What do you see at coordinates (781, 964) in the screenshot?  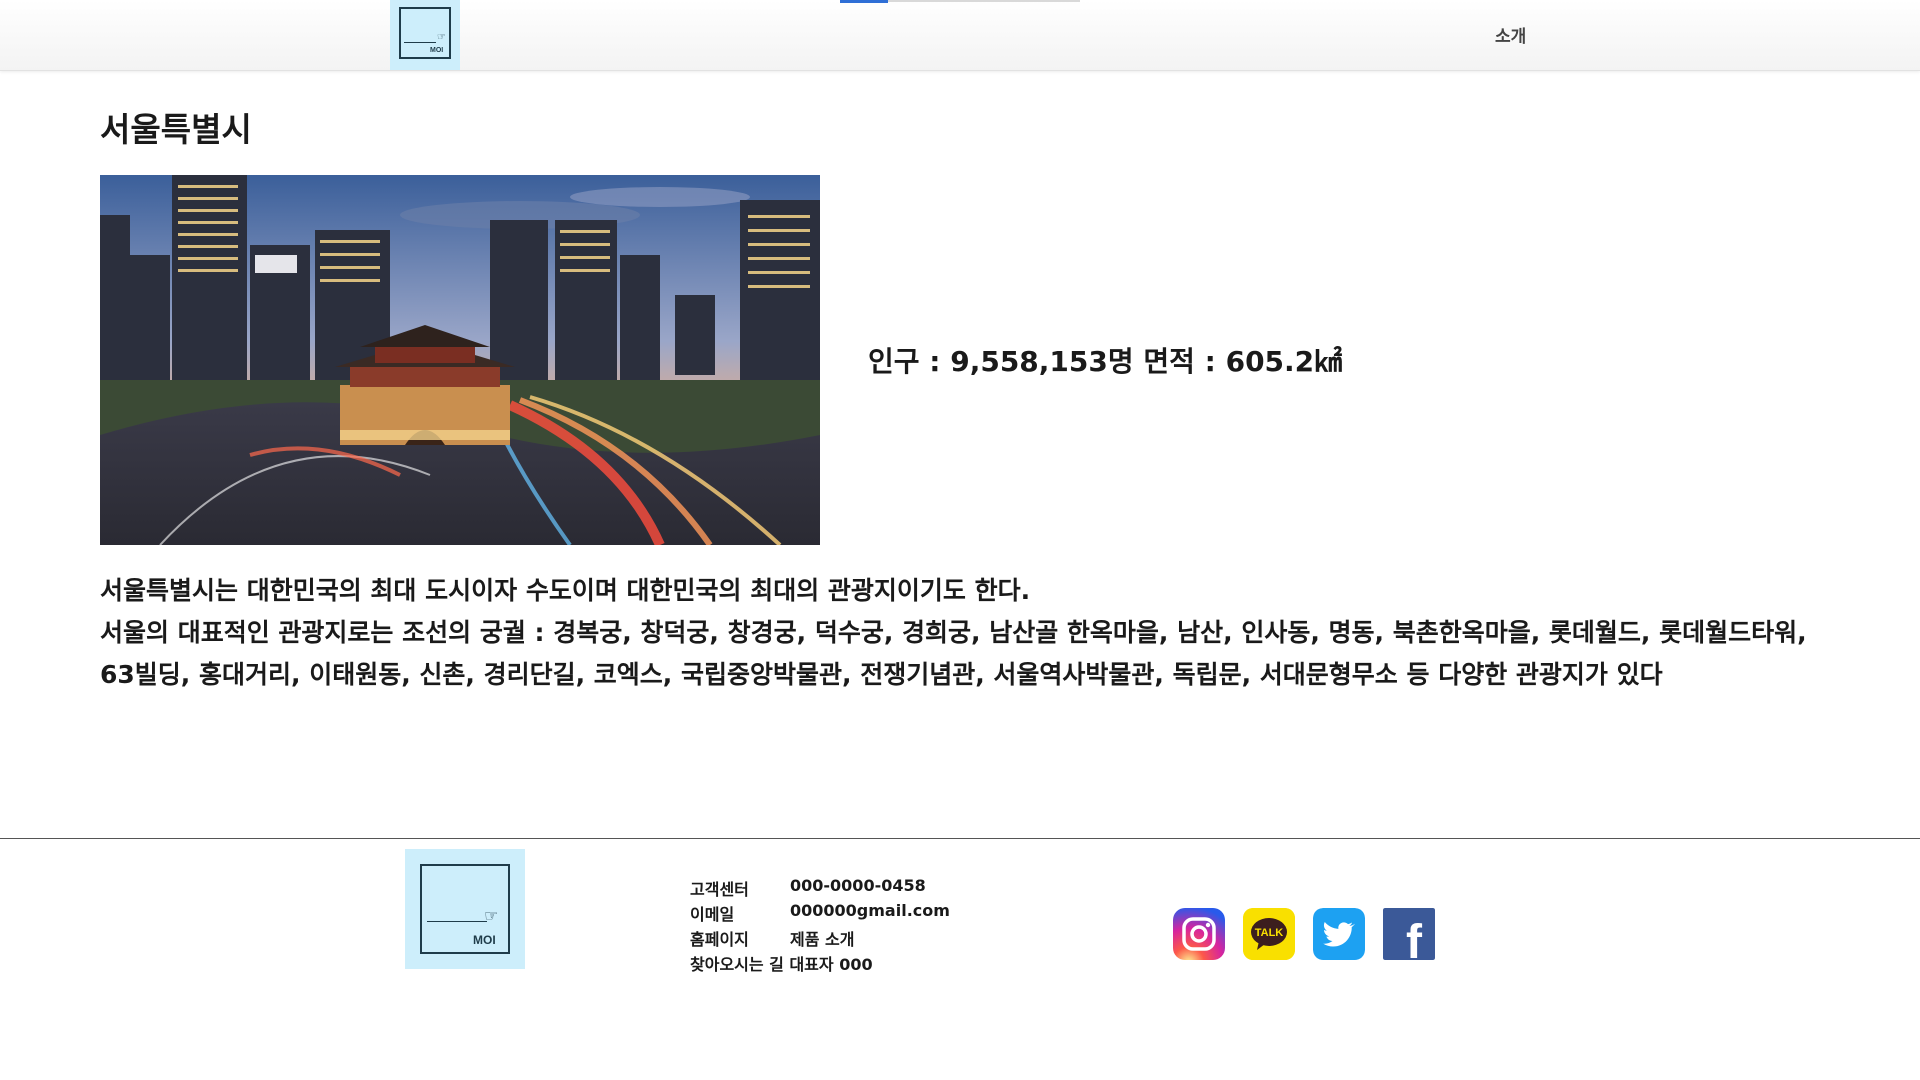 I see `directions-label: 찾아오시는 길 대표자 000` at bounding box center [781, 964].